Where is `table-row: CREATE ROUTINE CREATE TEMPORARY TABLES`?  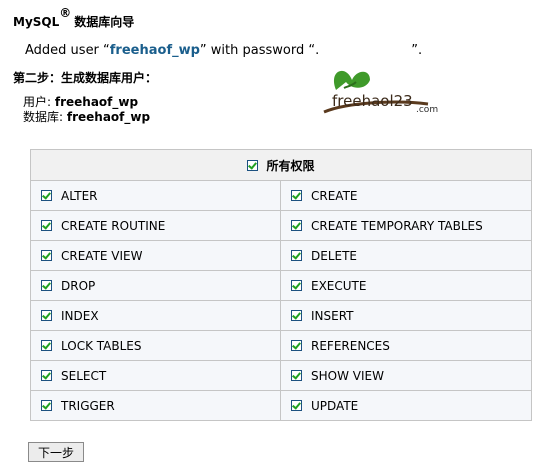
table-row: CREATE ROUTINE CREATE TEMPORARY TABLES is located at coordinates (281, 226).